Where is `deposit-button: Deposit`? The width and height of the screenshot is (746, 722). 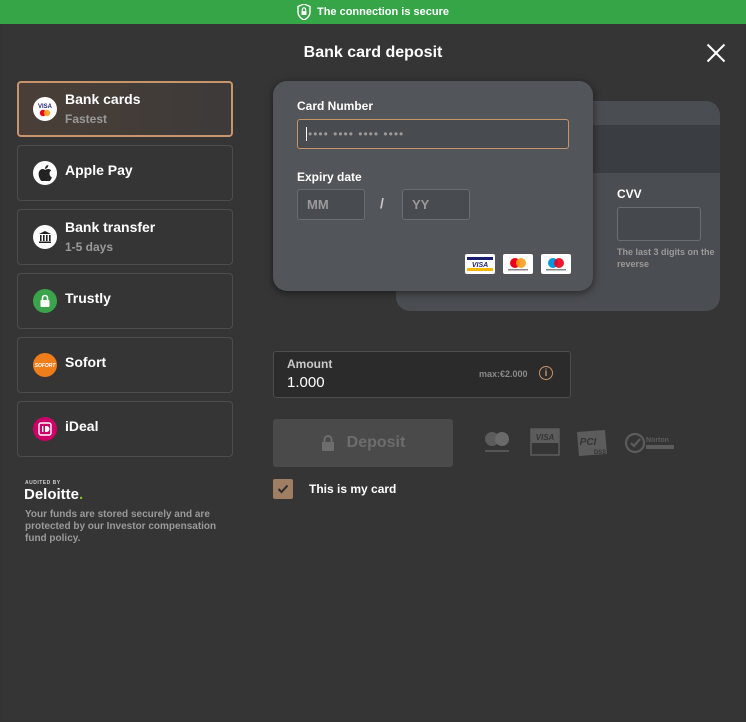
deposit-button: Deposit is located at coordinates (363, 443).